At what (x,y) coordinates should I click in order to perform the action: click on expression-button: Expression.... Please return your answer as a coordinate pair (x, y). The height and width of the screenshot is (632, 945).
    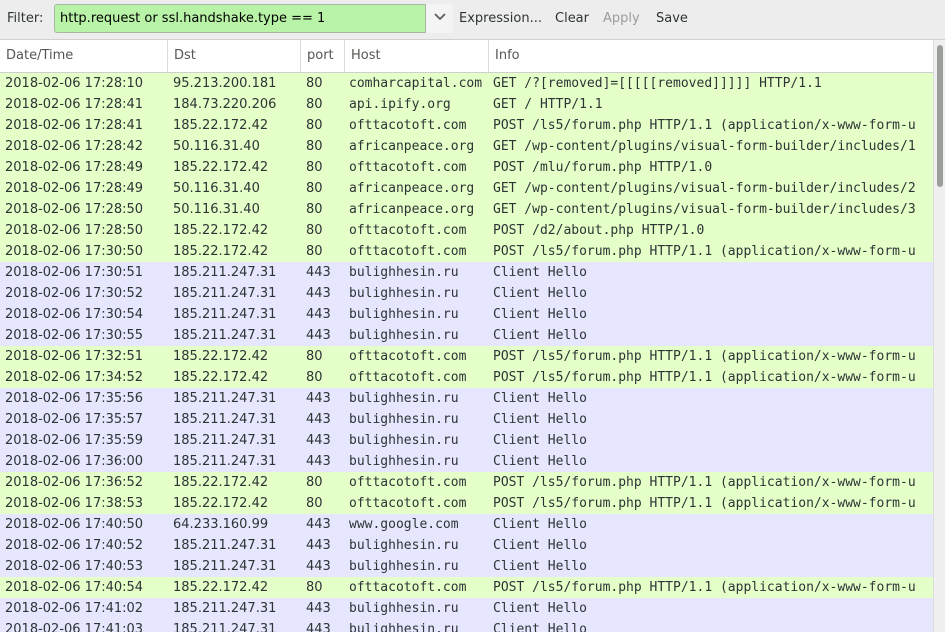
    Looking at the image, I should click on (500, 18).